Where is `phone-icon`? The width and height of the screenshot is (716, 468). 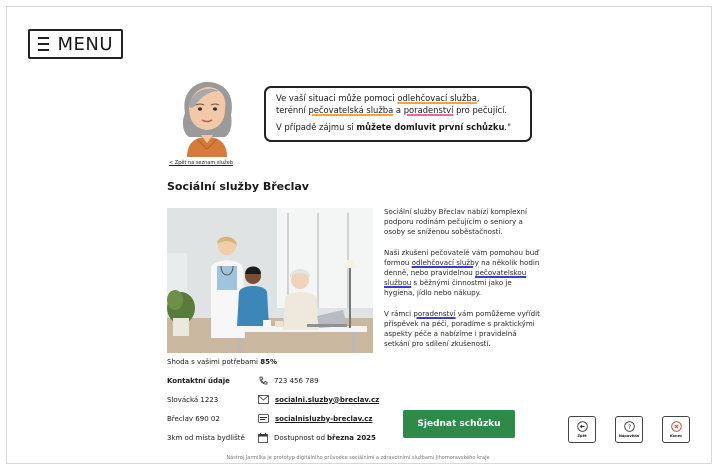
phone-icon is located at coordinates (263, 380).